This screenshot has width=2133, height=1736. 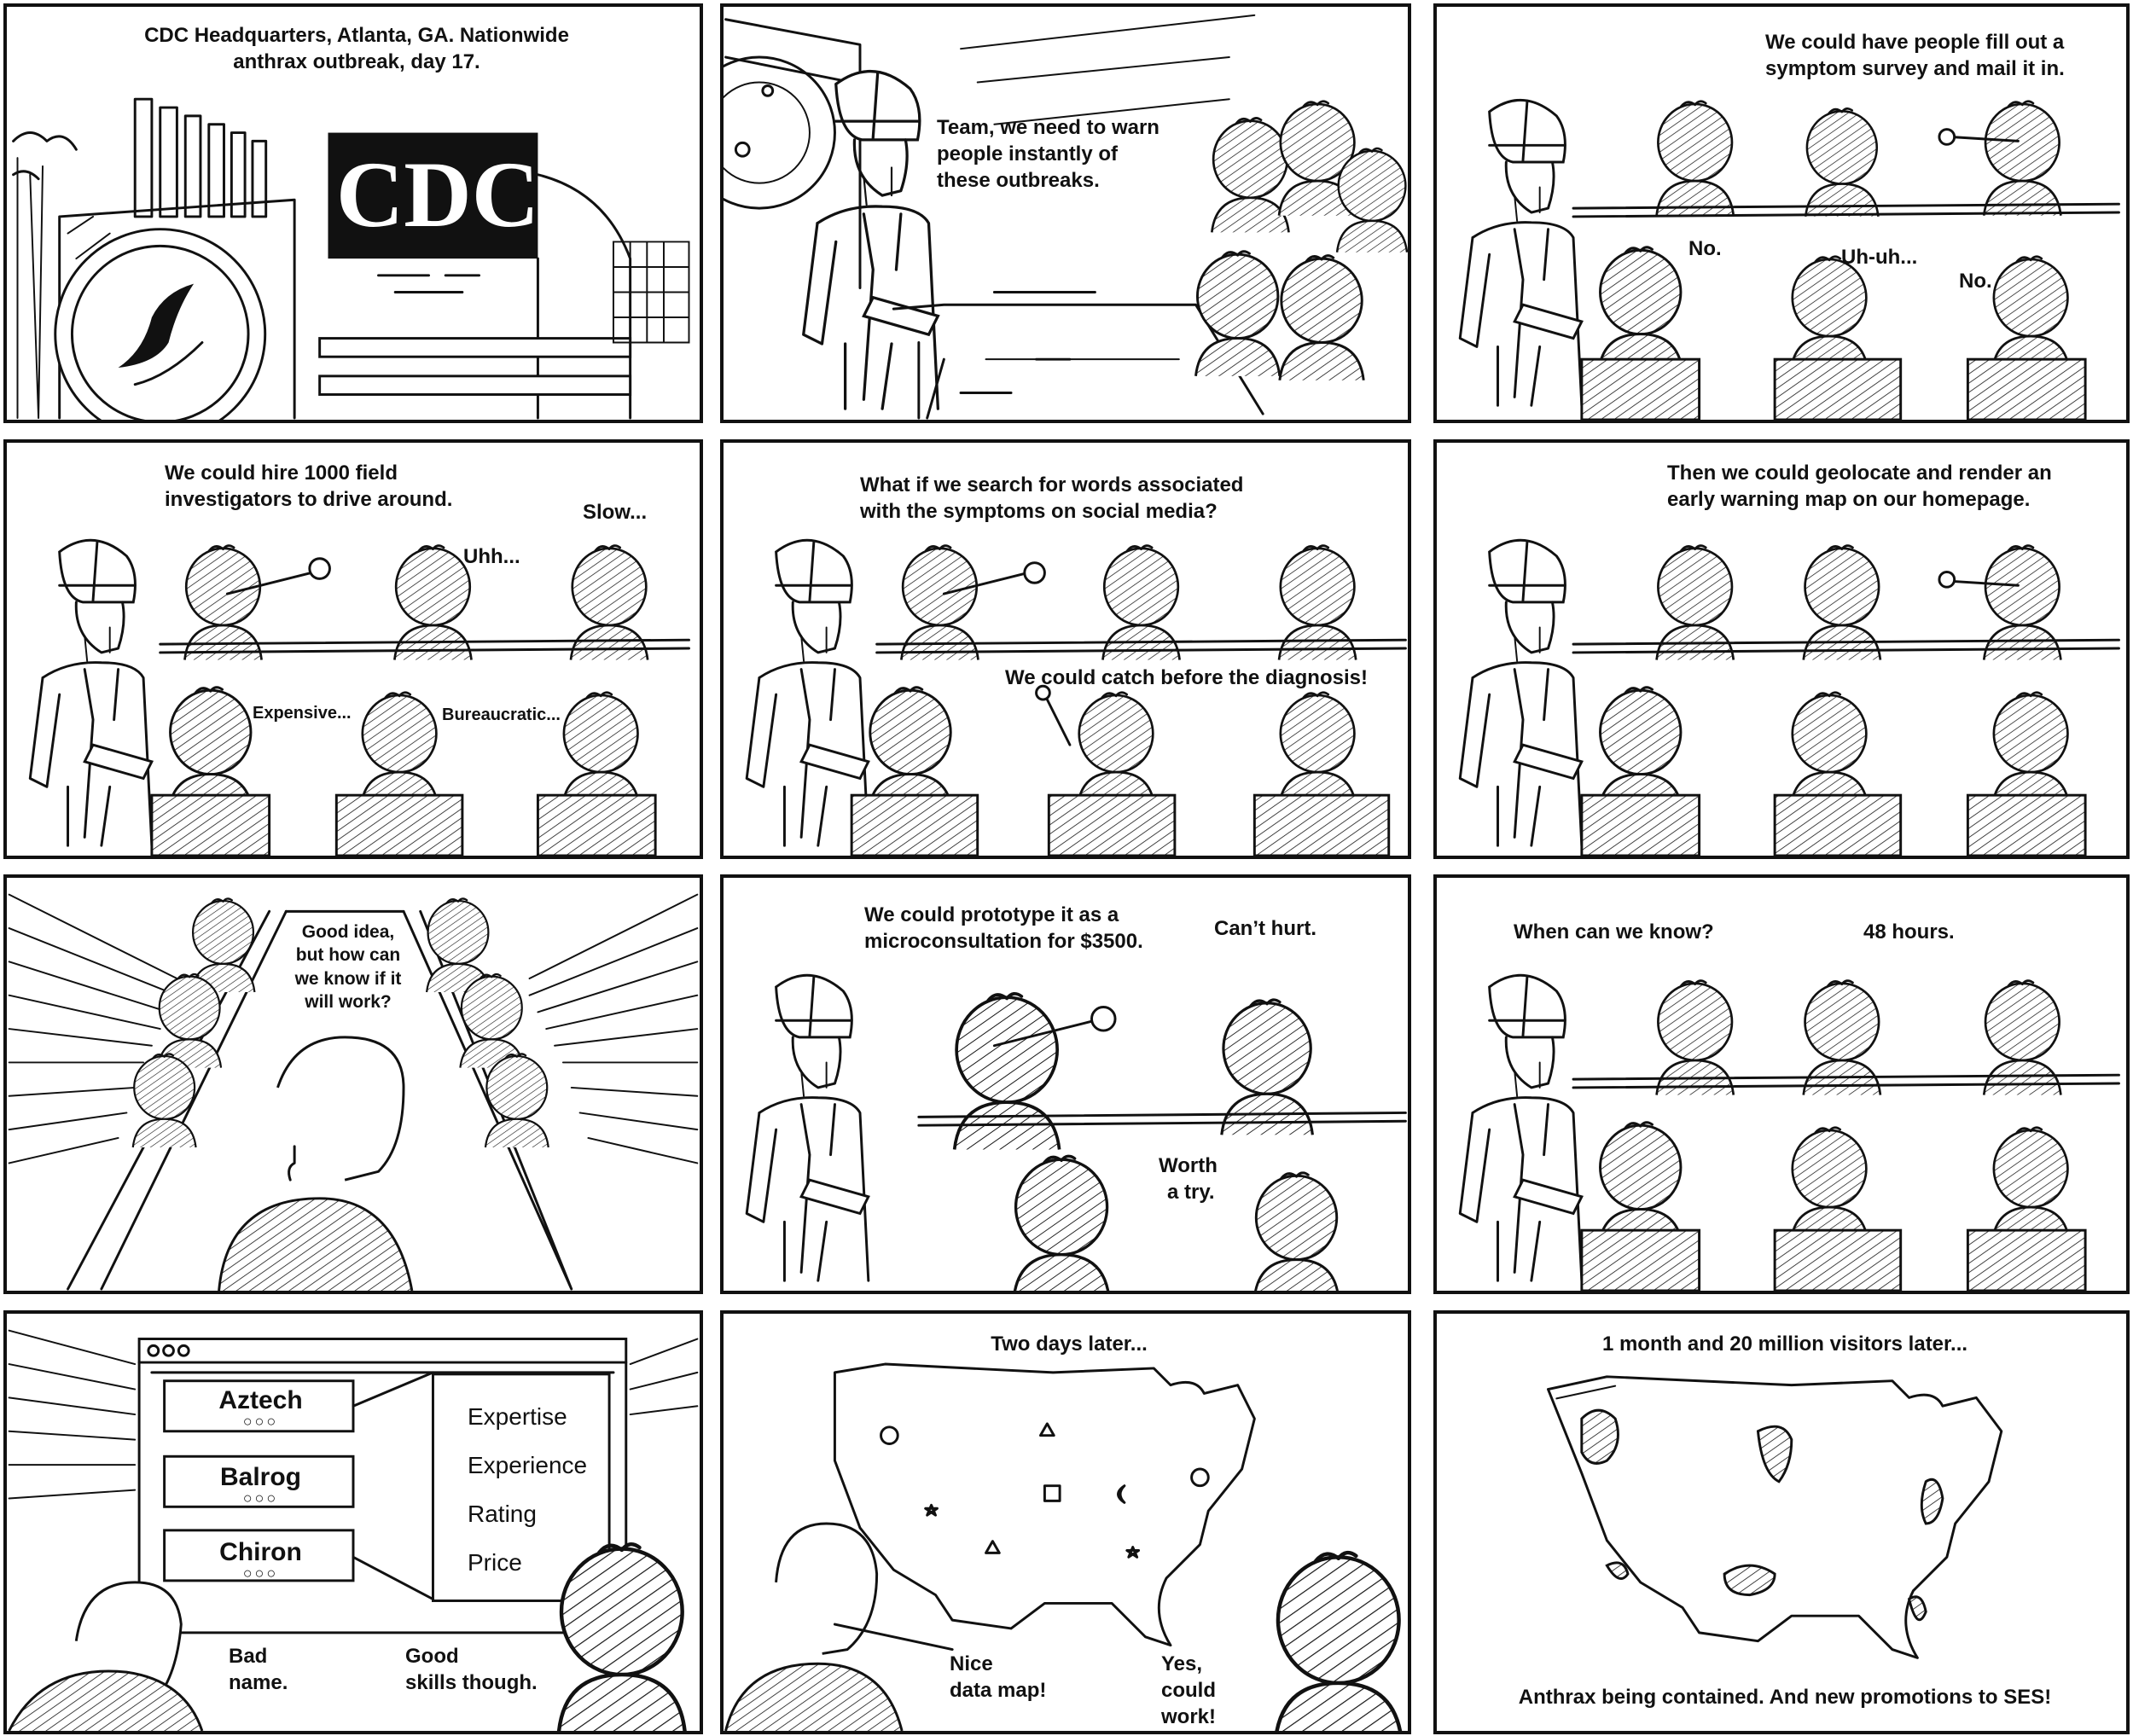 What do you see at coordinates (260, 1421) in the screenshot?
I see `vendor-aztech-rating-icon: ○○○` at bounding box center [260, 1421].